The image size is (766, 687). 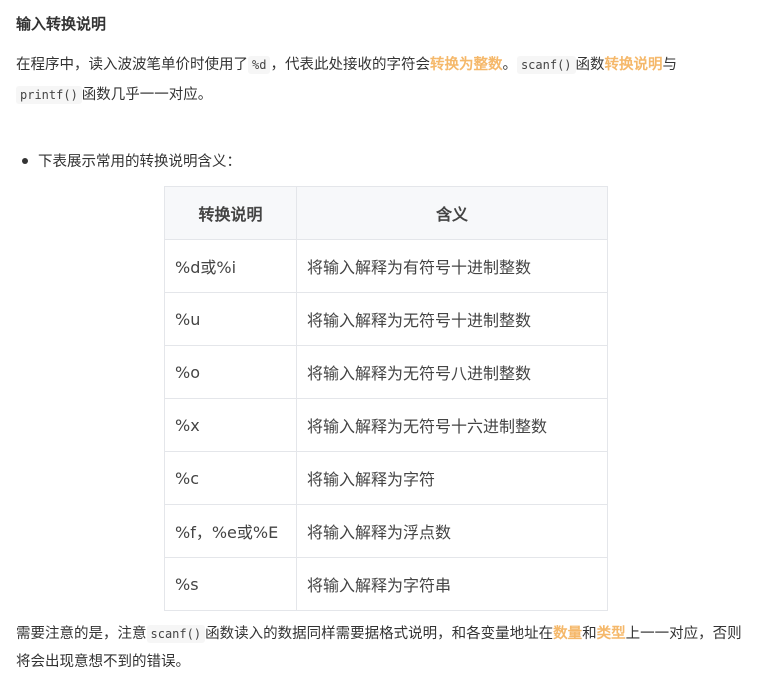 I want to click on specifier-cell: %o, so click(x=230, y=372).